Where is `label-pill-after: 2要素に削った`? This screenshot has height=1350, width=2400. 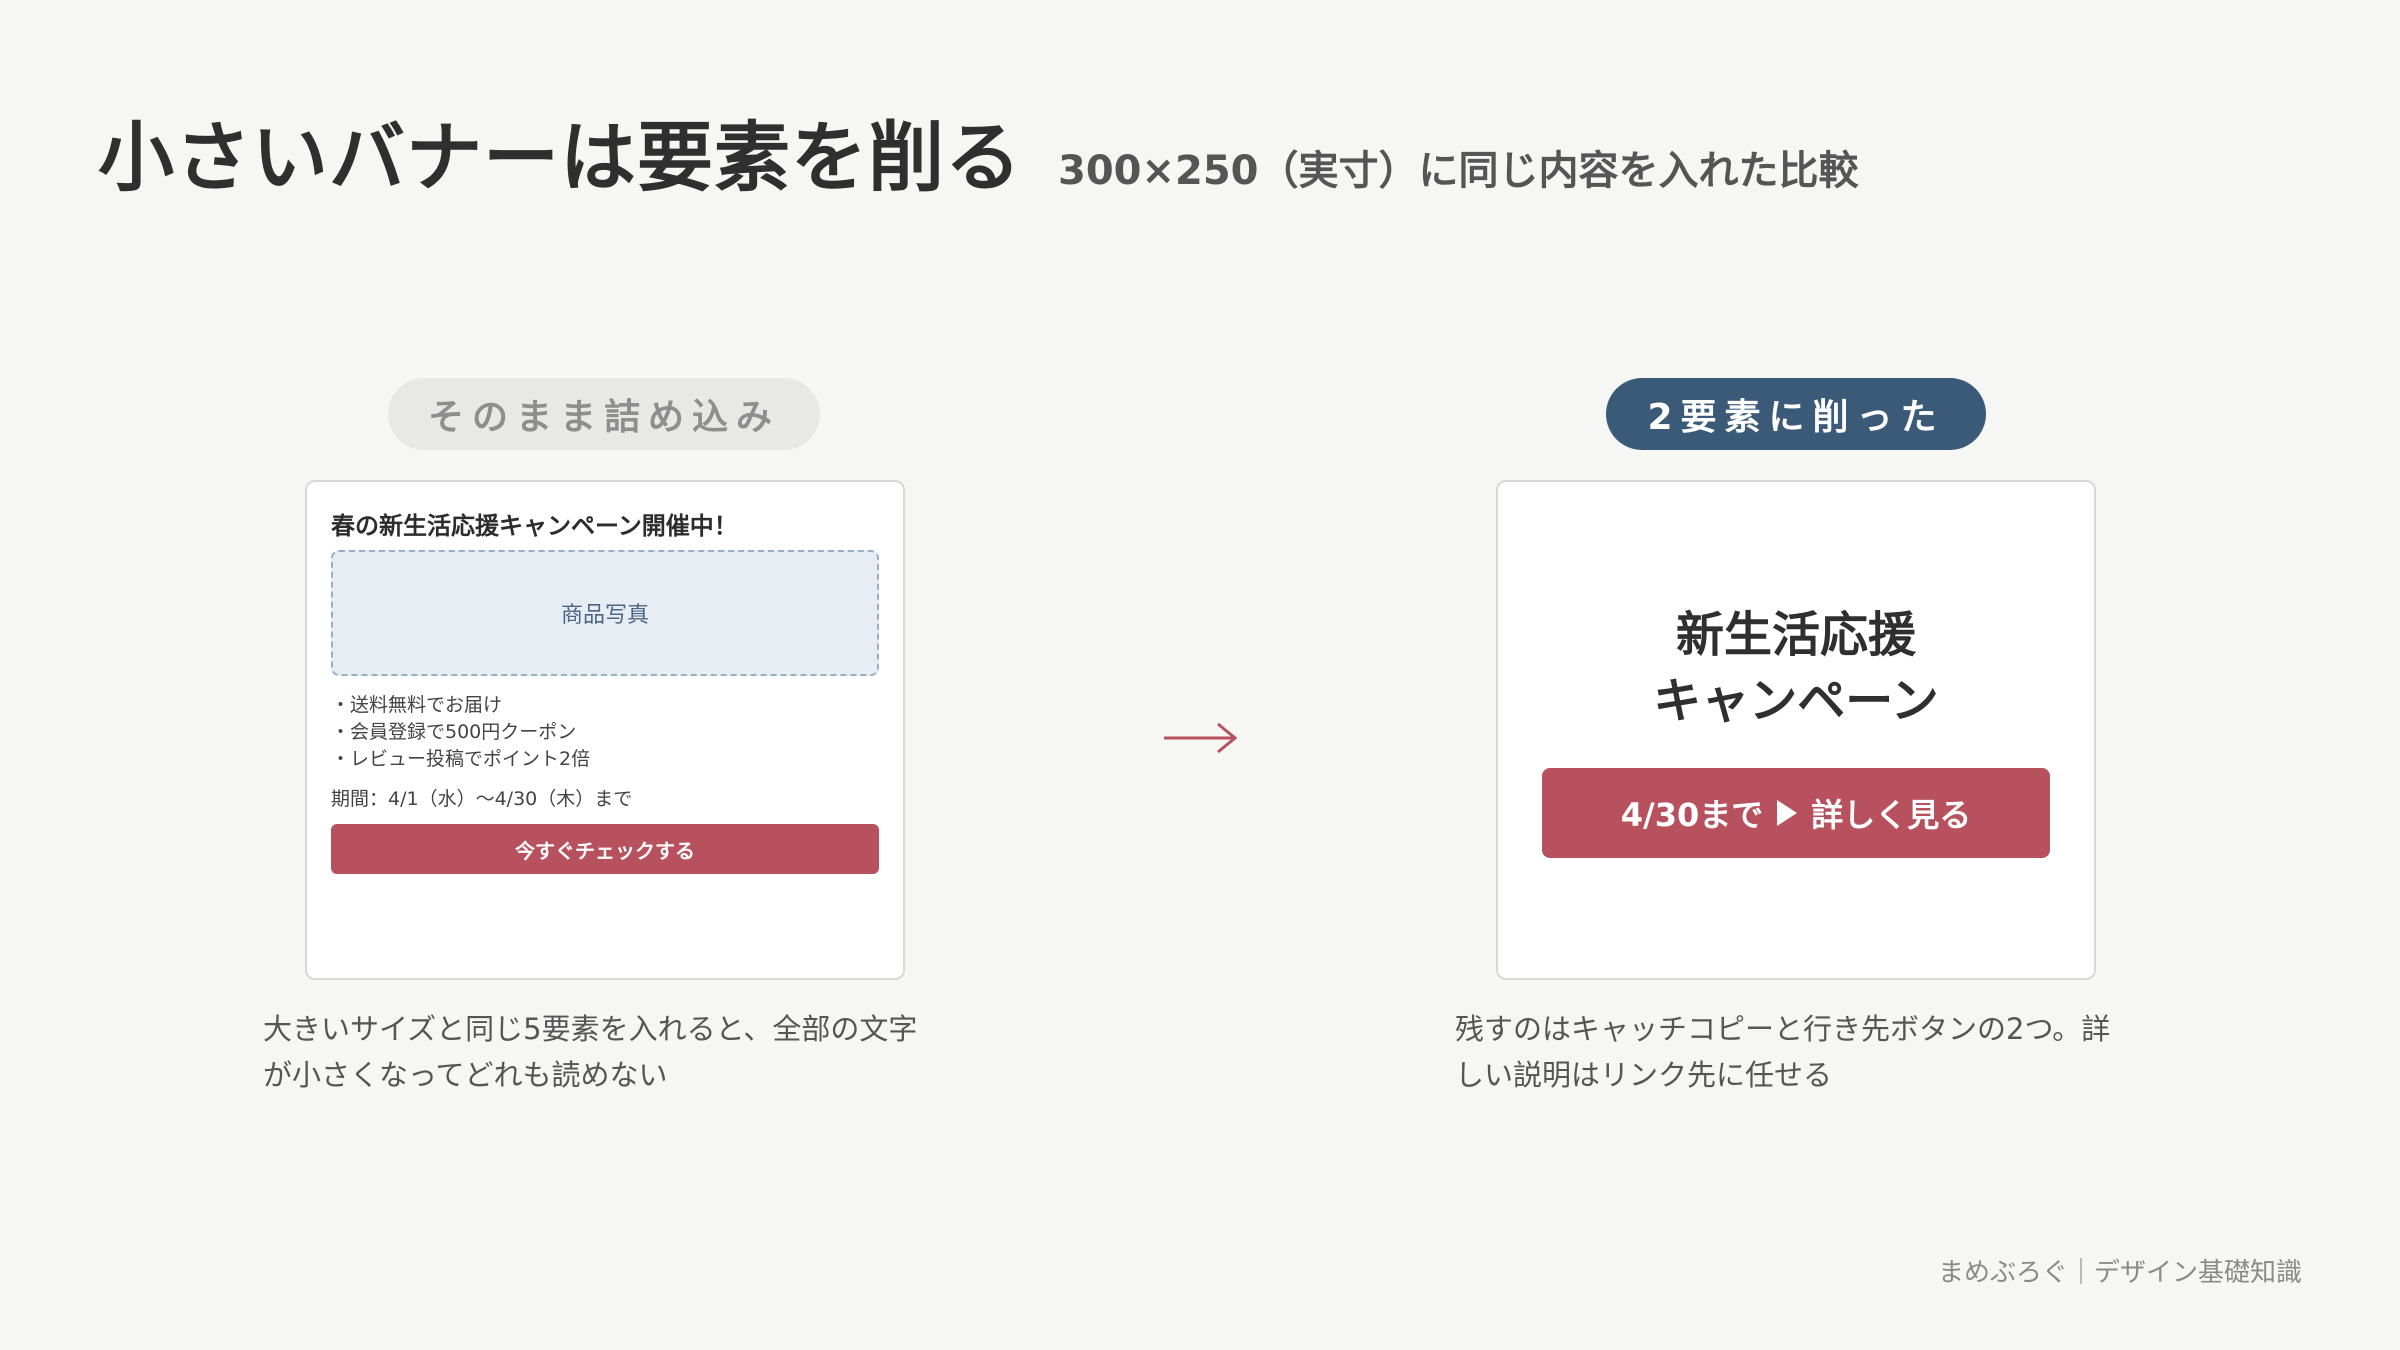 label-pill-after: 2要素に削った is located at coordinates (1796, 414).